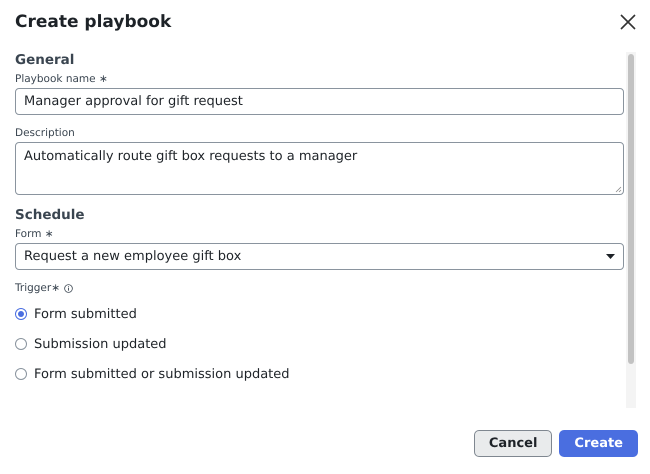 This screenshot has height=474, width=650. What do you see at coordinates (37, 288) in the screenshot?
I see `field-label: Trigger∗` at bounding box center [37, 288].